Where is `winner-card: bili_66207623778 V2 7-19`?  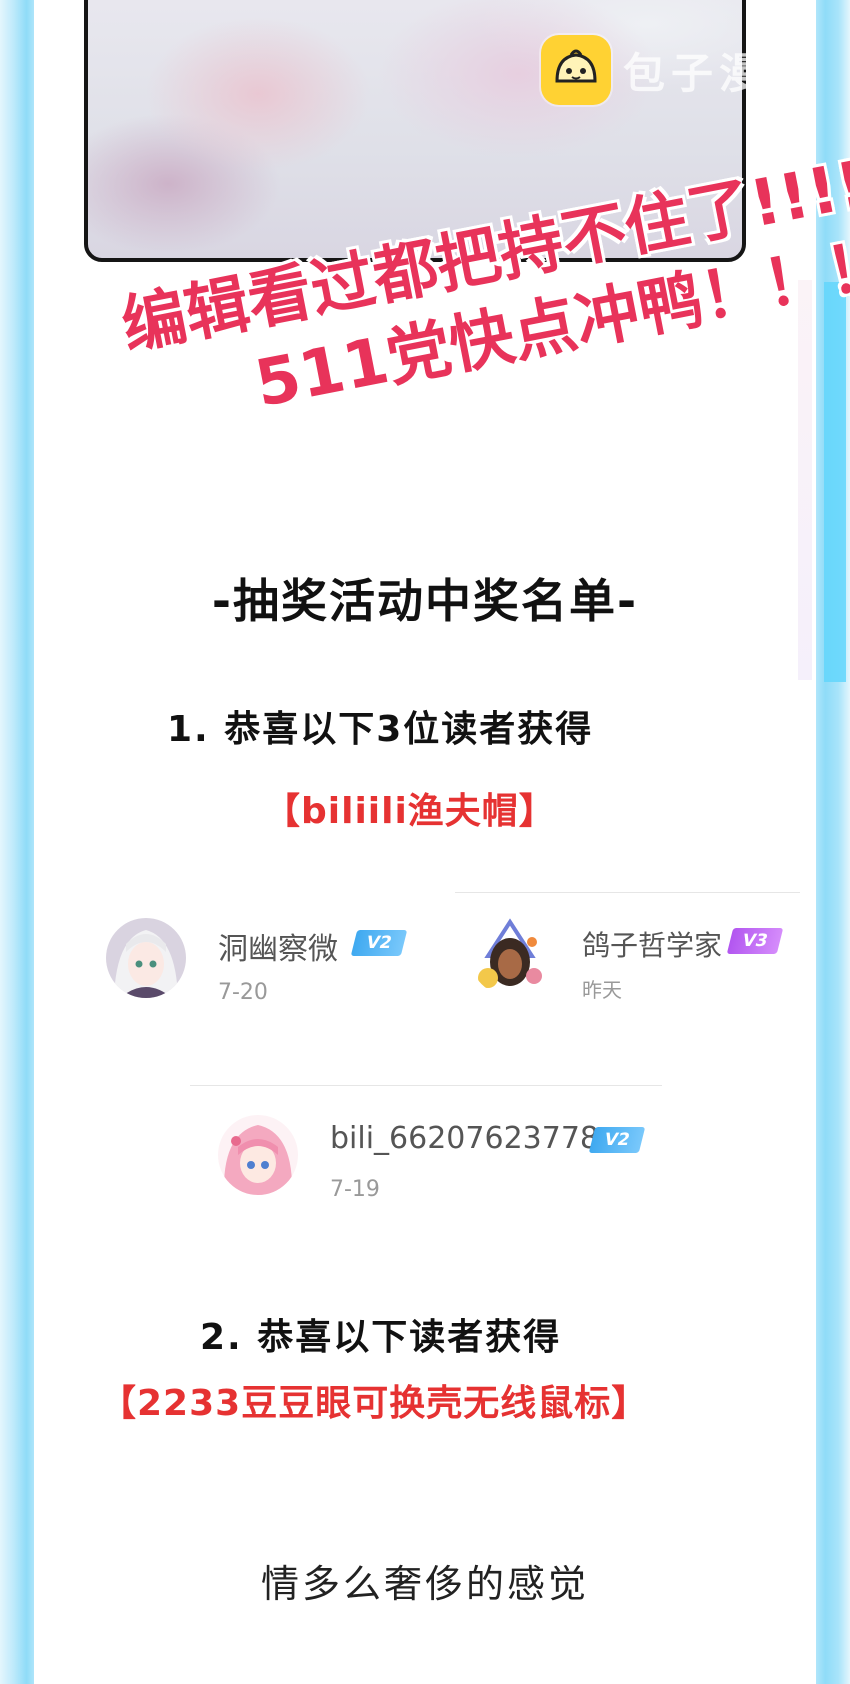
winner-card: bili_66207623778 V2 7-19 is located at coordinates (433, 1160).